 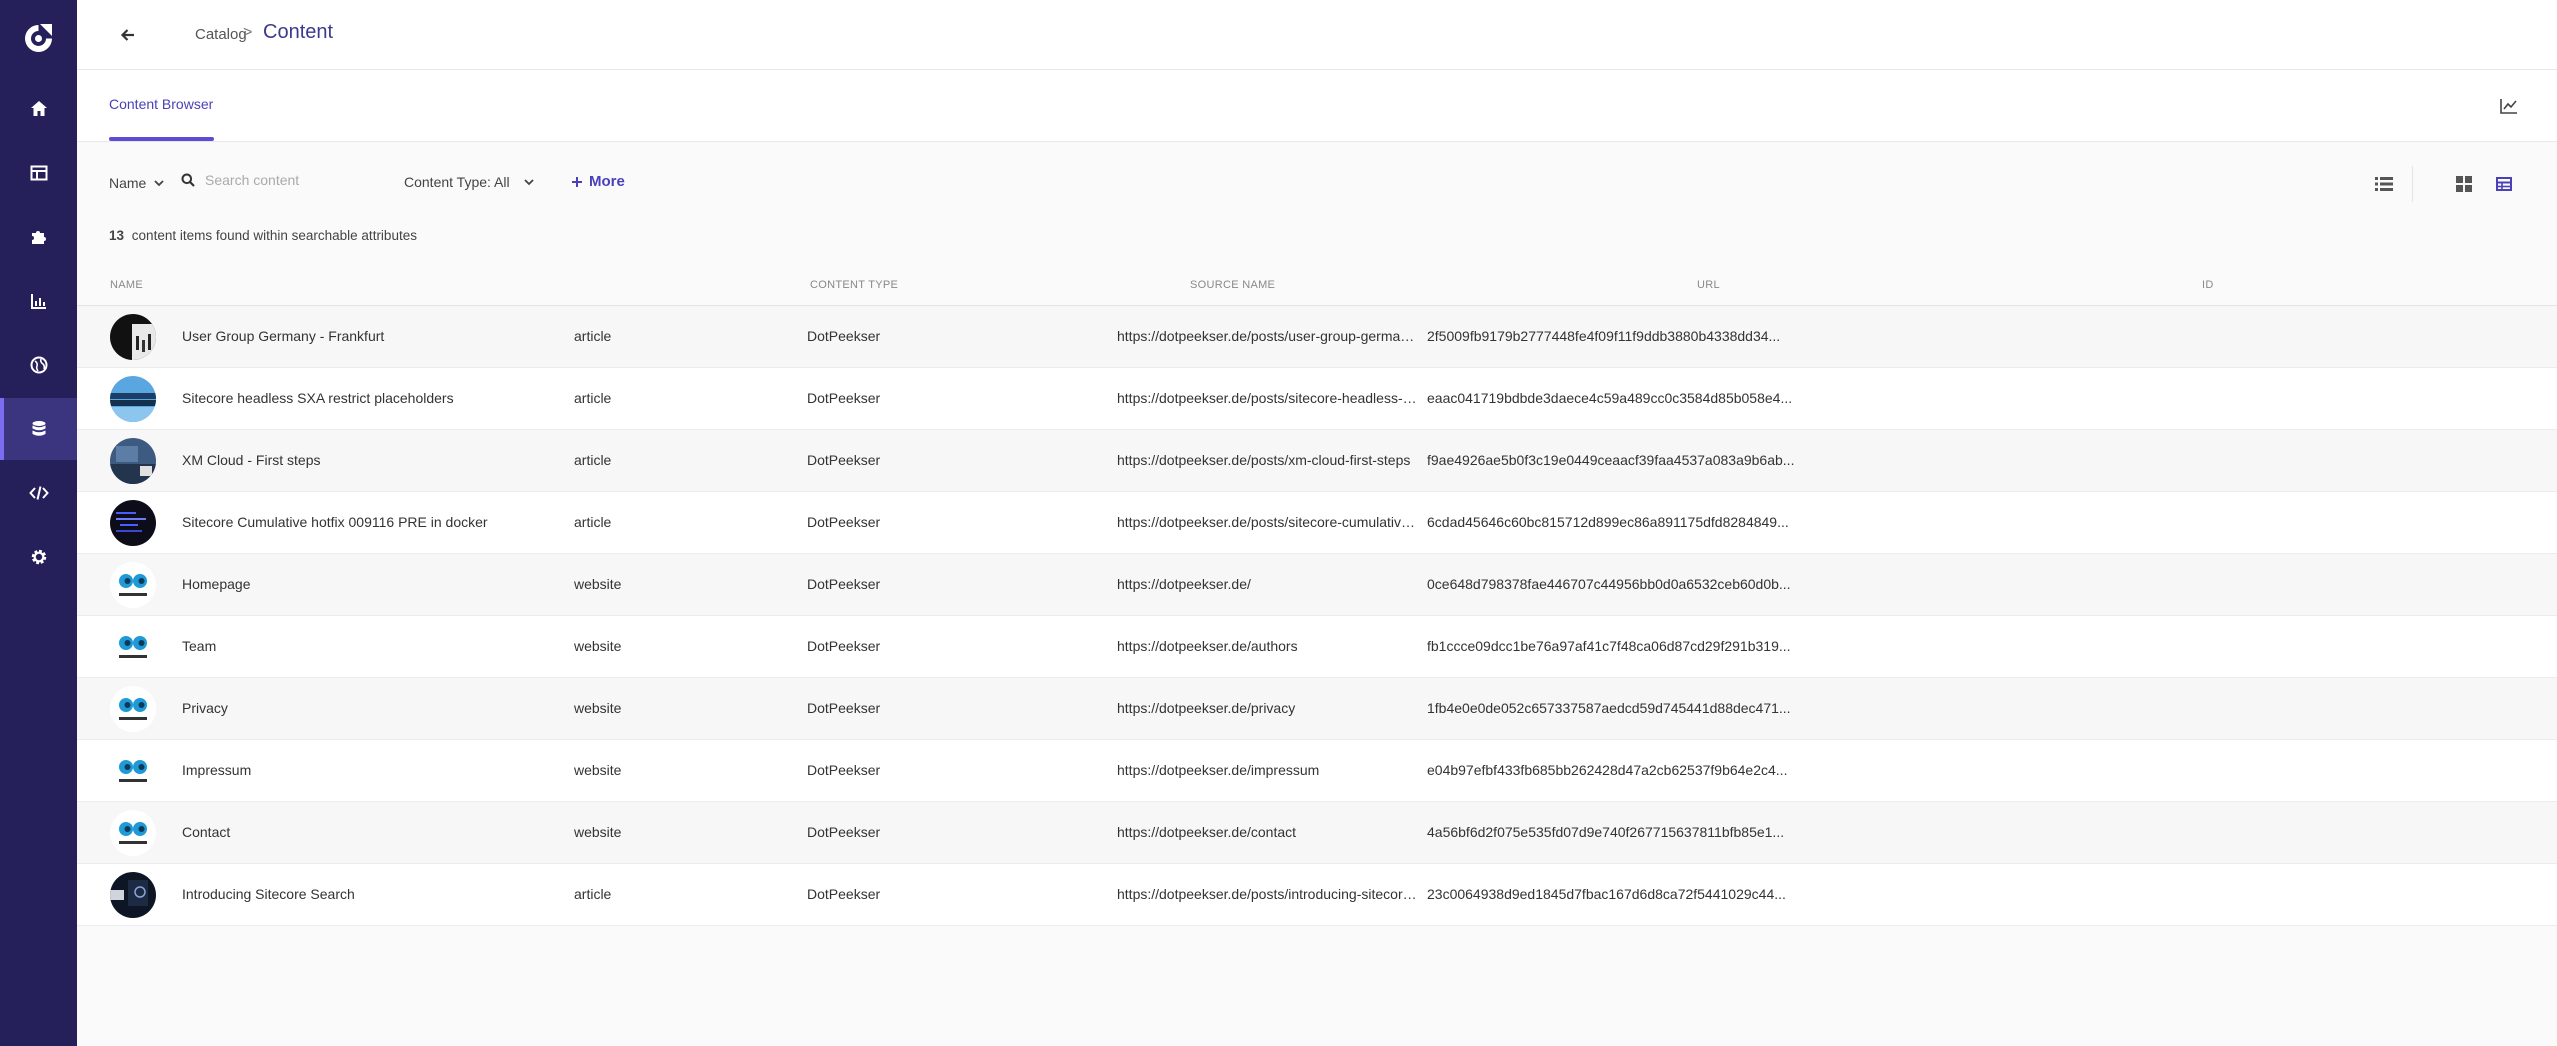 I want to click on cell-url: https://dotpeekser.de/contact, so click(x=1267, y=832).